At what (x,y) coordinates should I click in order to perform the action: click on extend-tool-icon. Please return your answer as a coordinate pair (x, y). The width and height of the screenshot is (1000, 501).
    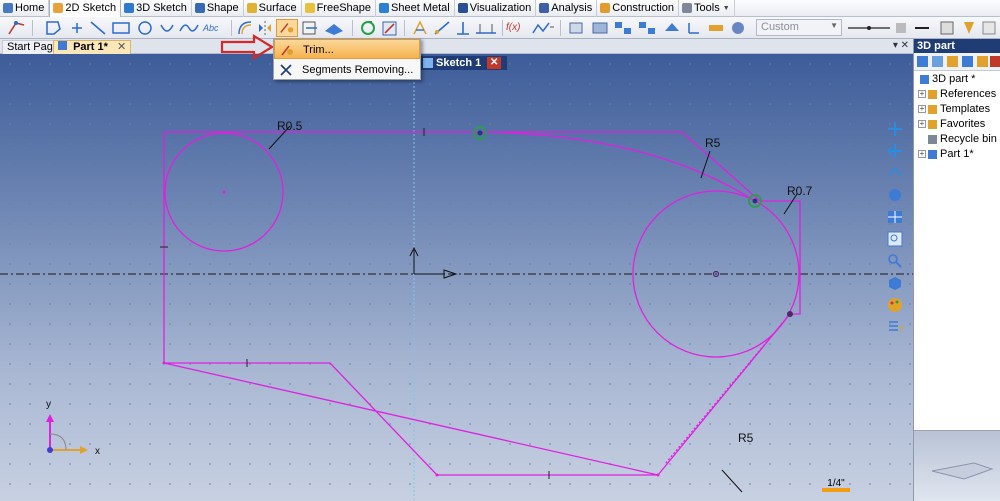
    Looking at the image, I should click on (310, 28).